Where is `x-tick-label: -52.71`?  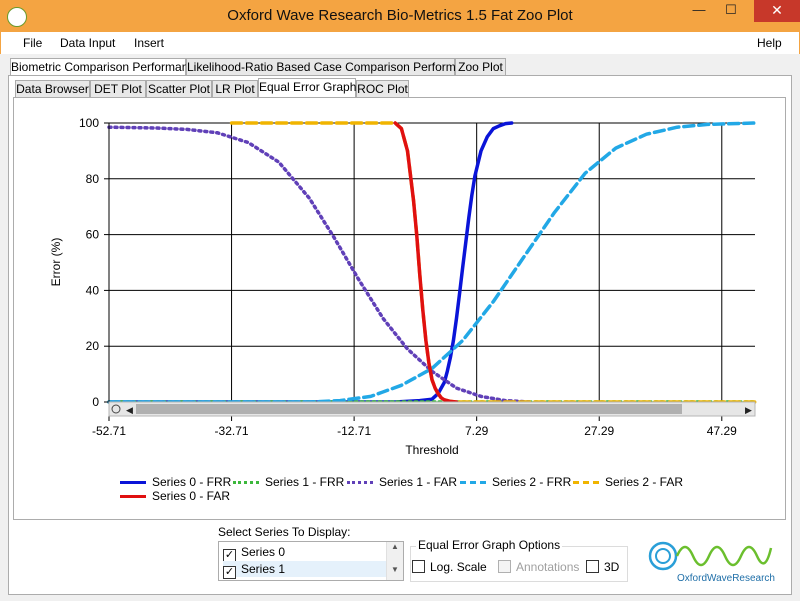 x-tick-label: -52.71 is located at coordinates (109, 431).